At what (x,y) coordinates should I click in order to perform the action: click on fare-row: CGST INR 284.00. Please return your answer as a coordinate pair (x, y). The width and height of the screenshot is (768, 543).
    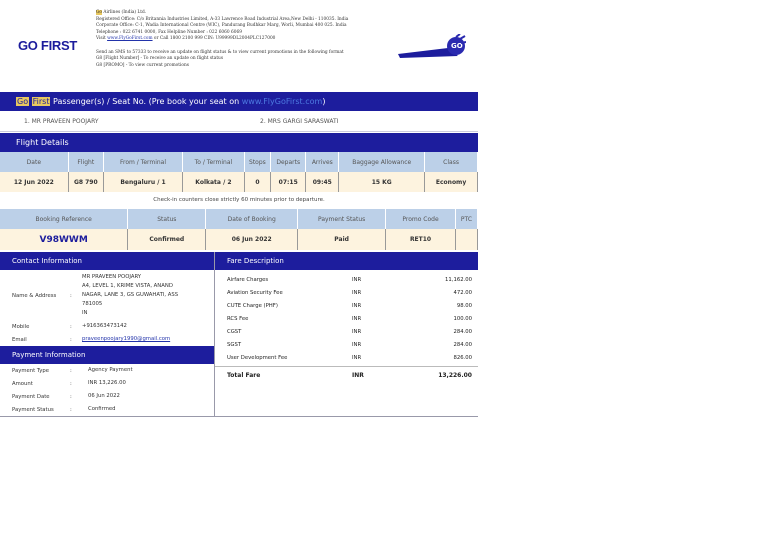
    Looking at the image, I should click on (346, 331).